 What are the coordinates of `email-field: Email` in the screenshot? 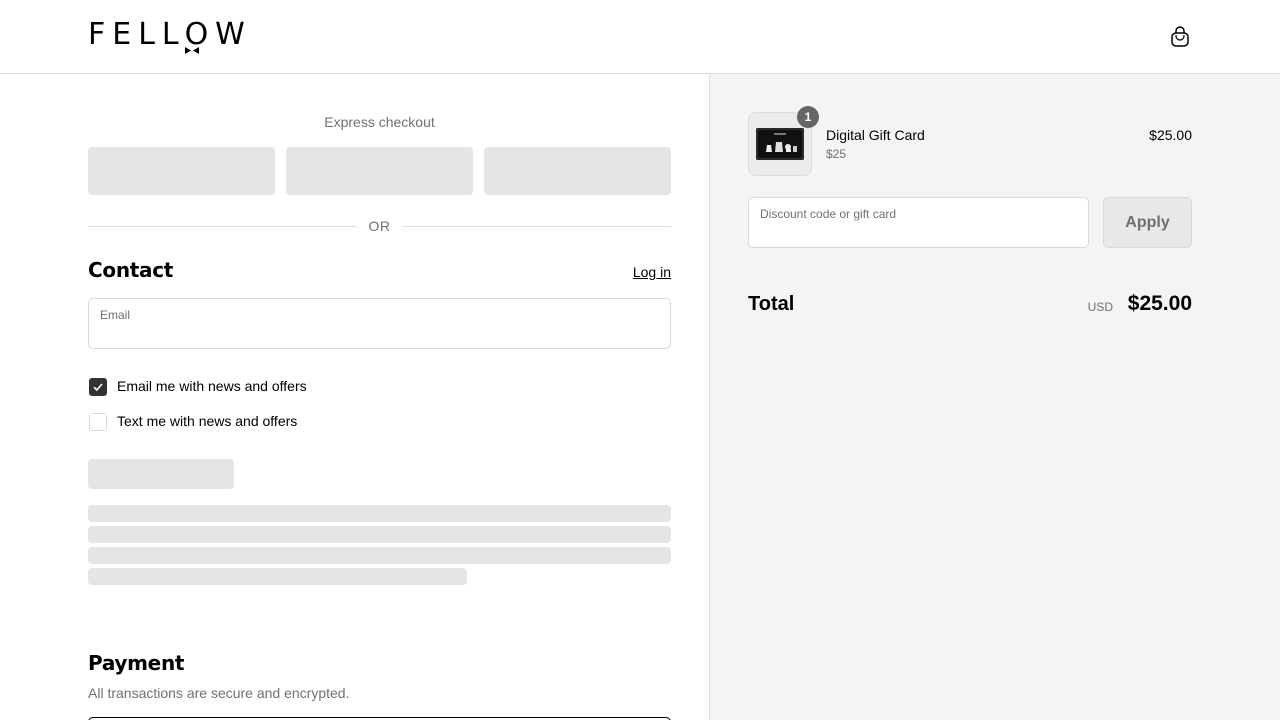 It's located at (379, 323).